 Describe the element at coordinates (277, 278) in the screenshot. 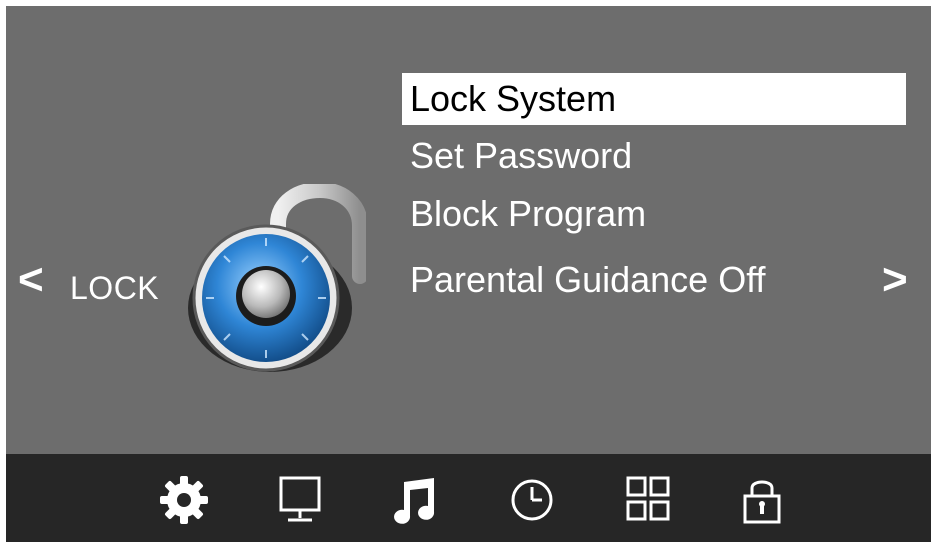

I see `padlock-icon` at that location.